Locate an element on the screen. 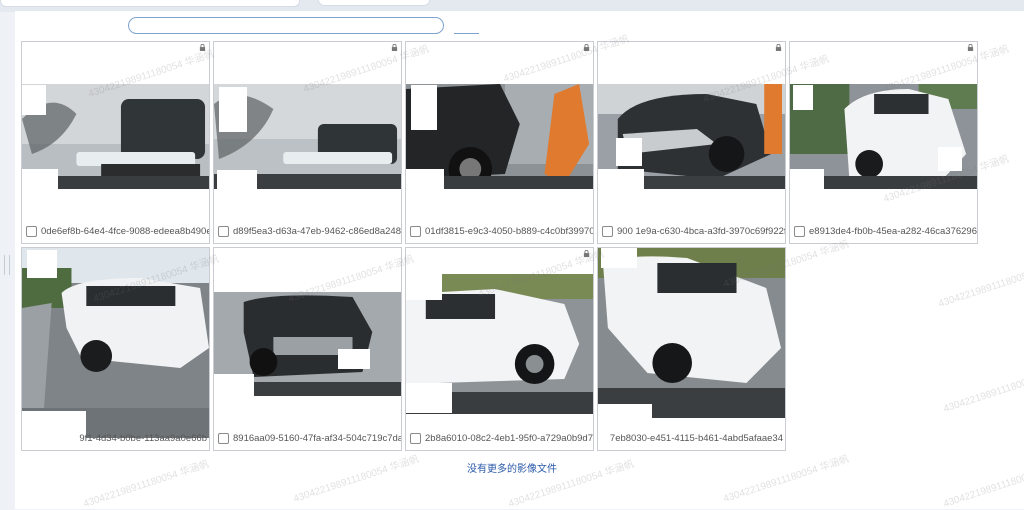 Image resolution: width=1024 pixels, height=510 pixels. splitter-handle is located at coordinates (7, 265).